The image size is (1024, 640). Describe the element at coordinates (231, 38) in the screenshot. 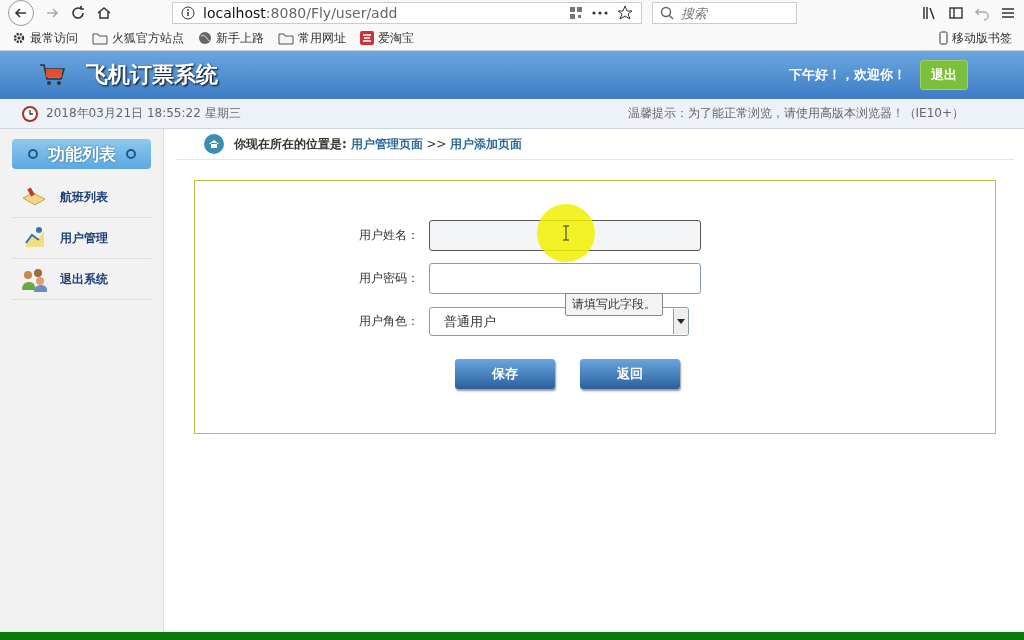

I see `bookmark-item: 新手上路` at that location.